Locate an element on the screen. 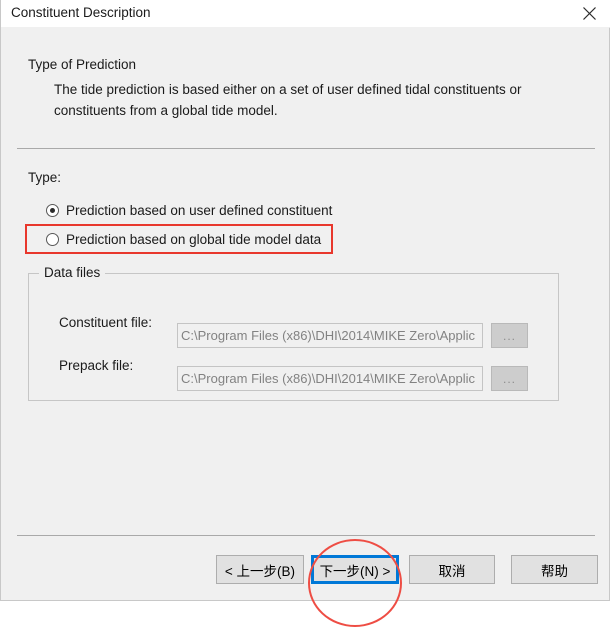 This screenshot has height=627, width=610. window-title: Constituent Description is located at coordinates (81, 12).